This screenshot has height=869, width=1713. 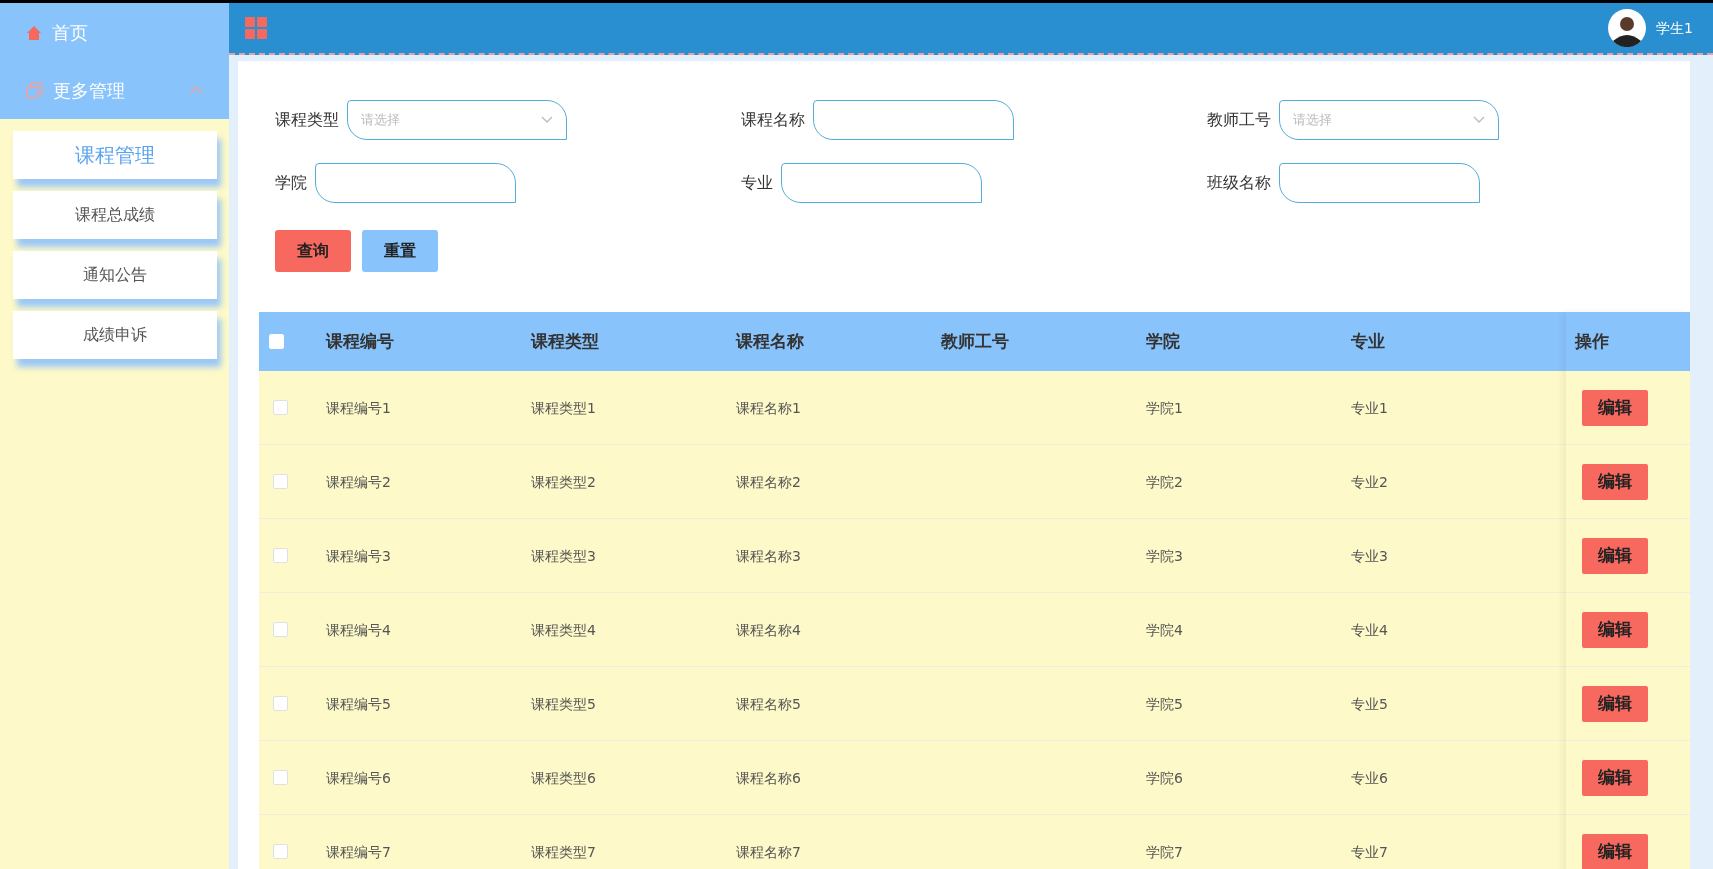 What do you see at coordinates (1239, 183) in the screenshot?
I see `field-label: 班级名称` at bounding box center [1239, 183].